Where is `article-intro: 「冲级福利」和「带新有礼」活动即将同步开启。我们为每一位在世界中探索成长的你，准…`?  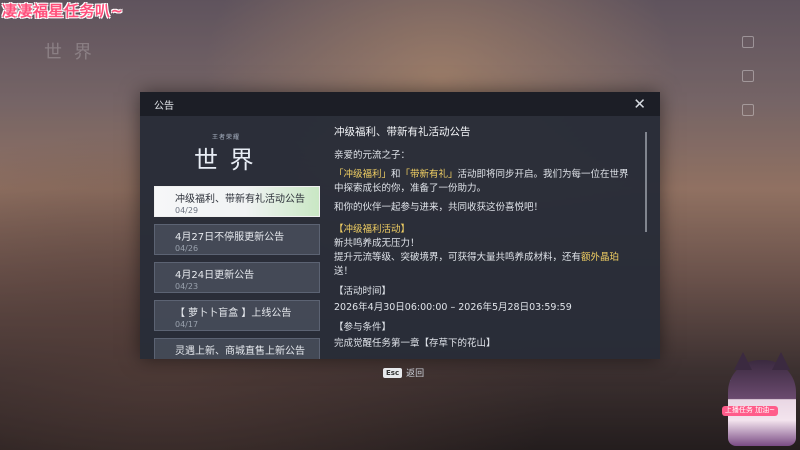 article-intro: 「冲级福利」和「带新有礼」活动即将同步开启。我们为每一位在世界中探索成长的你，准… is located at coordinates (484, 182).